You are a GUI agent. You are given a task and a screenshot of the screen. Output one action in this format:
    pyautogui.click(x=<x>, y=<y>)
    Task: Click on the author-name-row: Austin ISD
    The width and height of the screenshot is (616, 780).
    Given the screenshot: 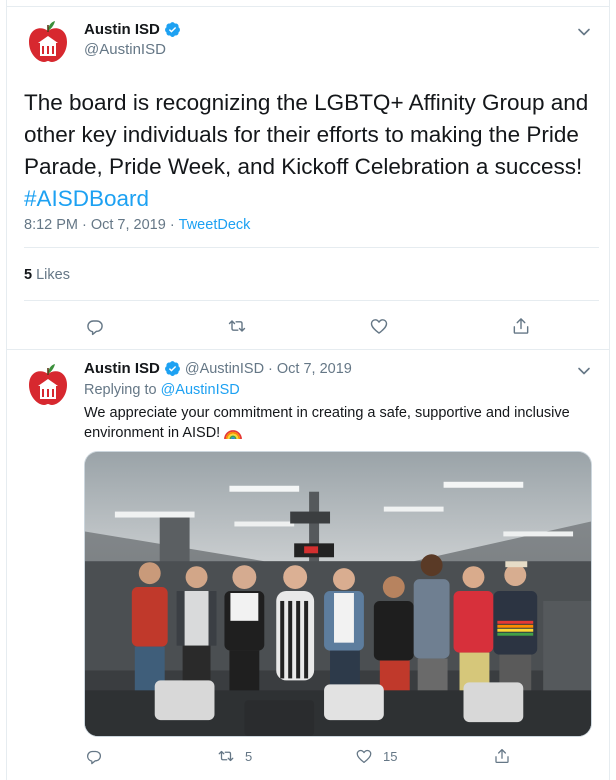 What is the action you would take?
    pyautogui.click(x=132, y=29)
    